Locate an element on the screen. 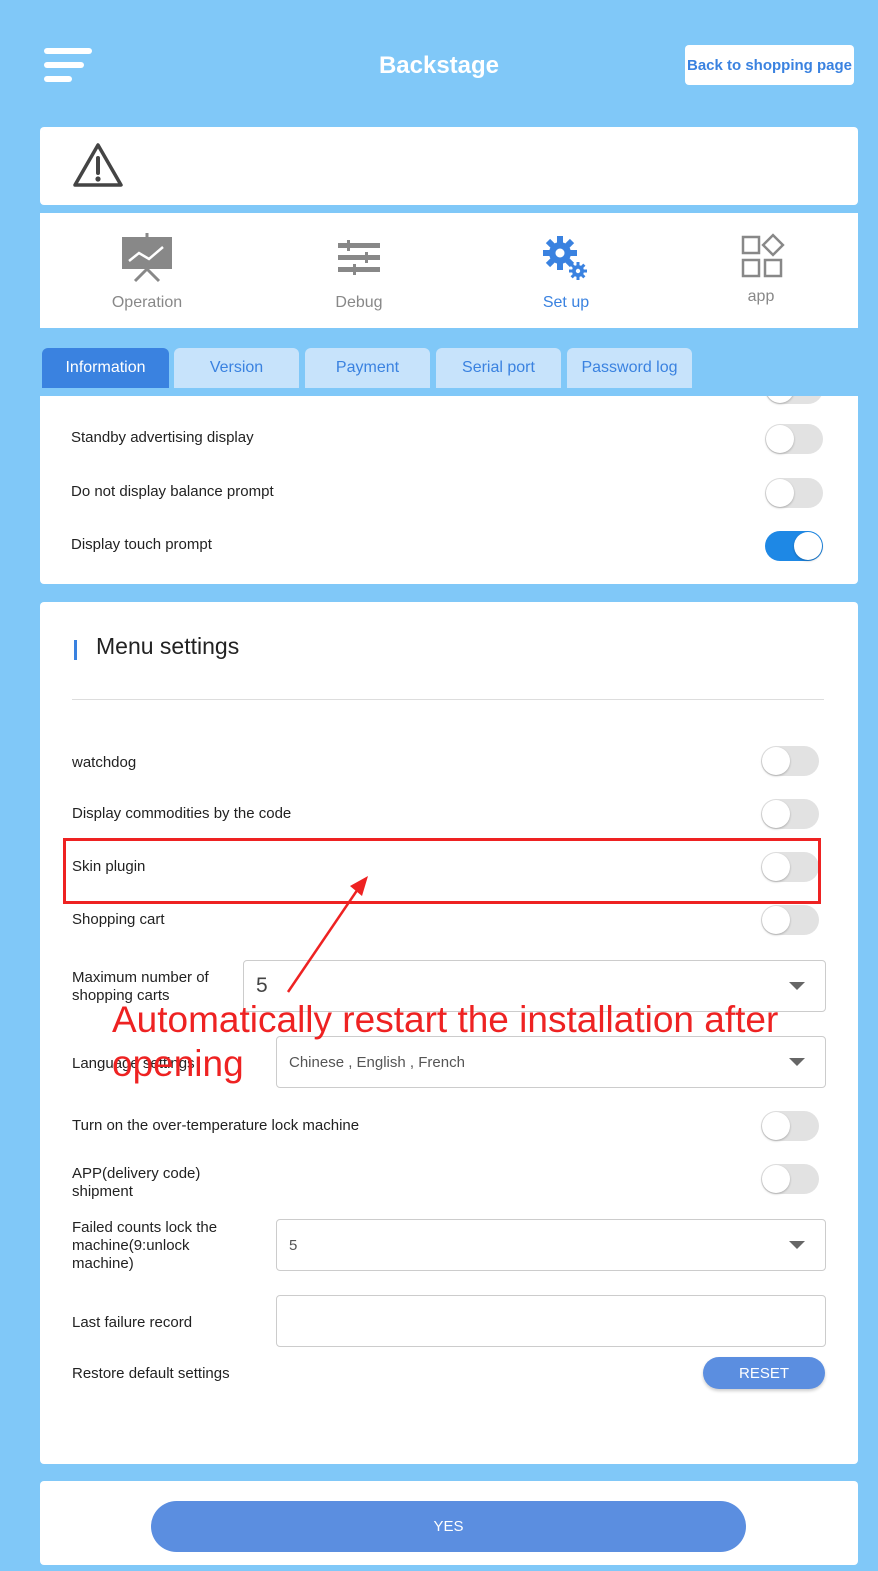 The image size is (878, 1571). partial-toggle is located at coordinates (794, 400).